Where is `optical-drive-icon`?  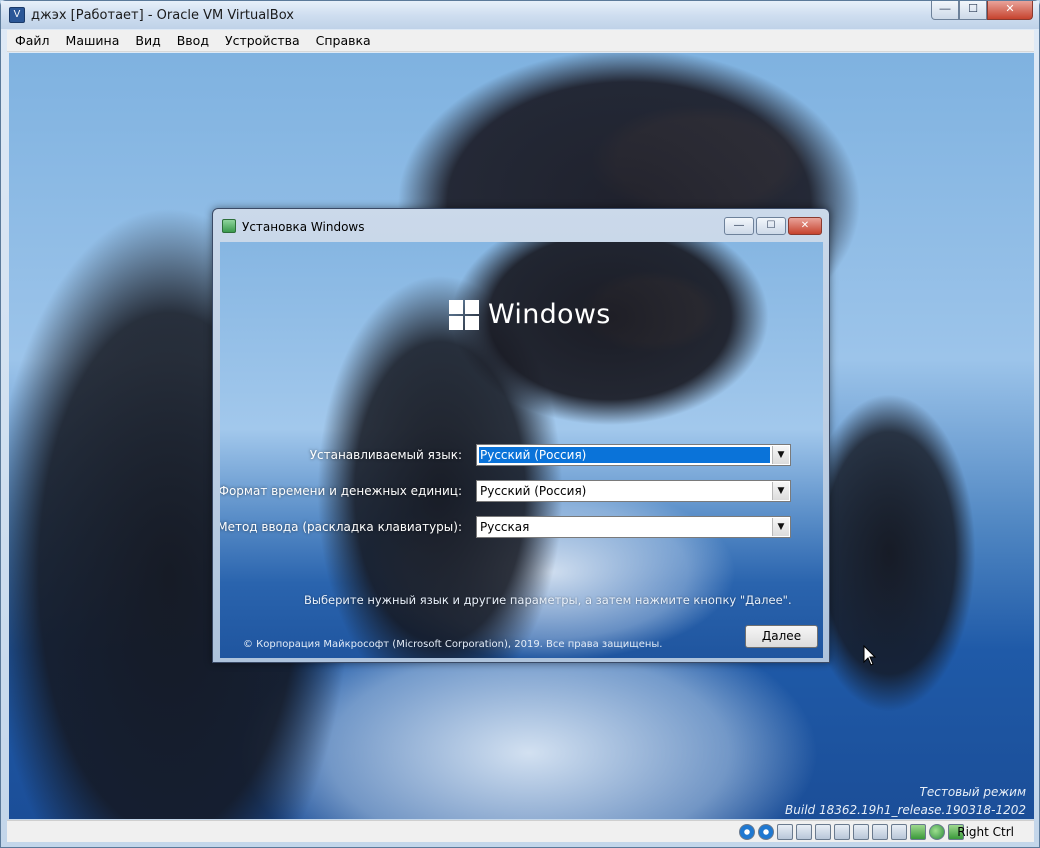
optical-drive-icon is located at coordinates (766, 832).